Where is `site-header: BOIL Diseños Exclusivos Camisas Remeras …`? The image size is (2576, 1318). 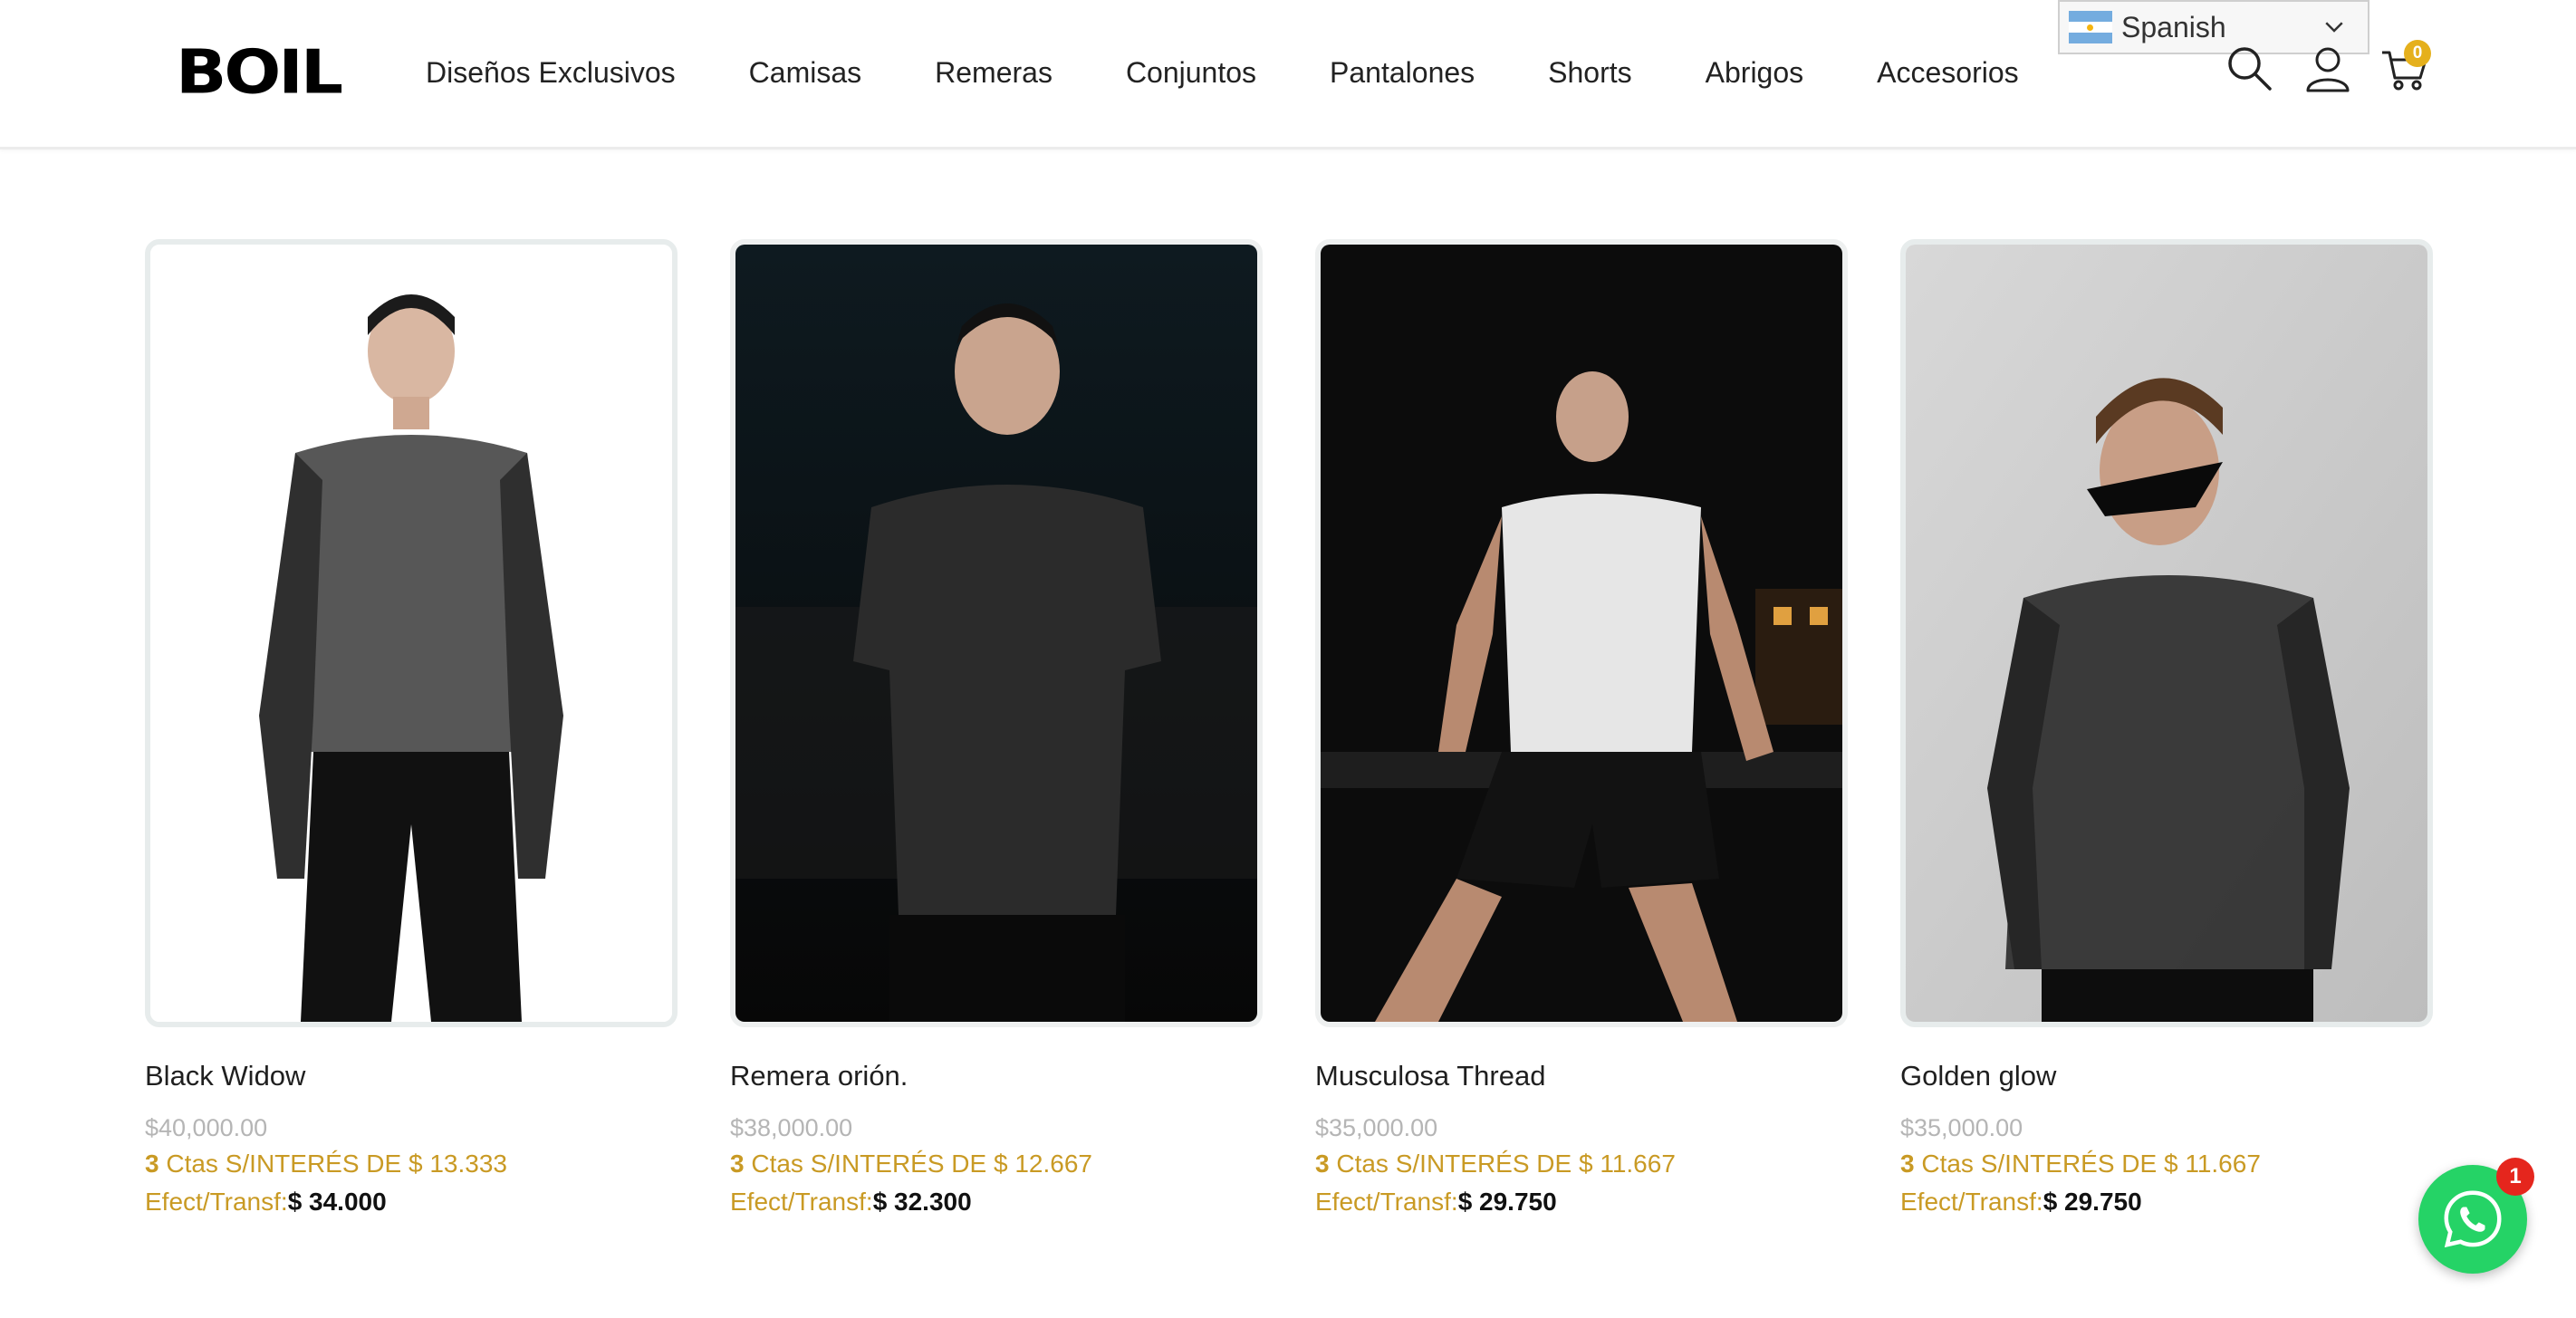 site-header: BOIL Diseños Exclusivos Camisas Remeras … is located at coordinates (1288, 74).